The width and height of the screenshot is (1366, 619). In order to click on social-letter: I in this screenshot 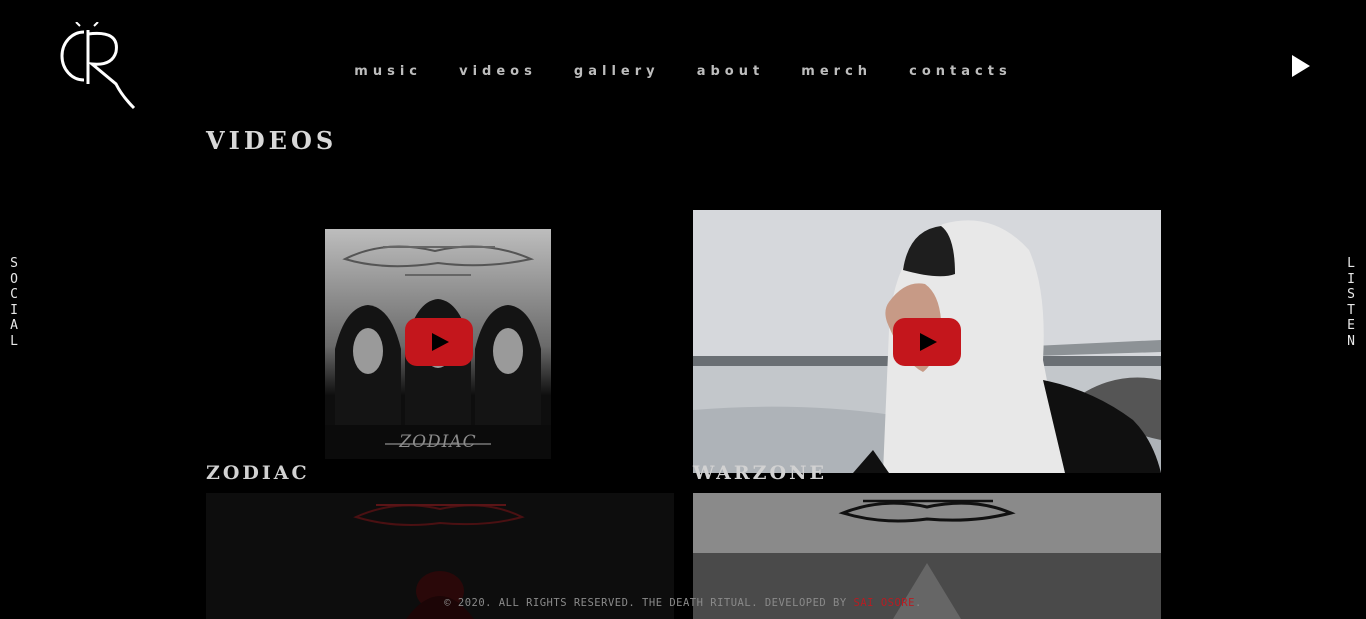, I will do `click(14, 310)`.